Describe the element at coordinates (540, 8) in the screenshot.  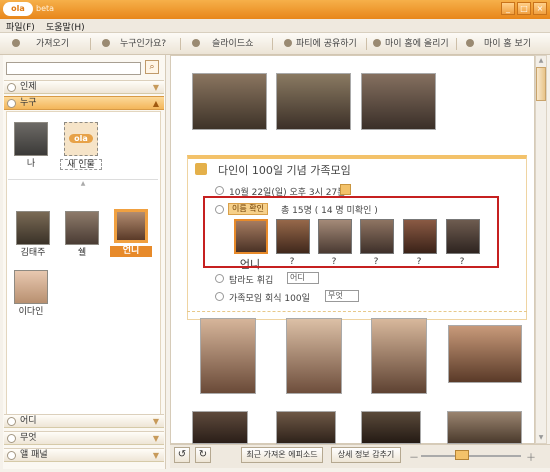
I see `close-button: ×` at that location.